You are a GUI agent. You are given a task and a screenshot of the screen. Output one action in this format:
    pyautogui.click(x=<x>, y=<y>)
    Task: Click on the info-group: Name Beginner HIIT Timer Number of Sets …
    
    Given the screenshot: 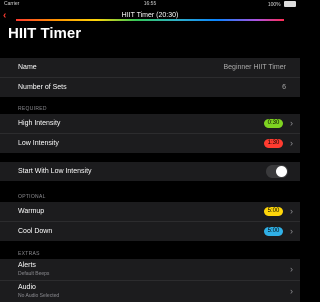 What is the action you would take?
    pyautogui.click(x=150, y=77)
    